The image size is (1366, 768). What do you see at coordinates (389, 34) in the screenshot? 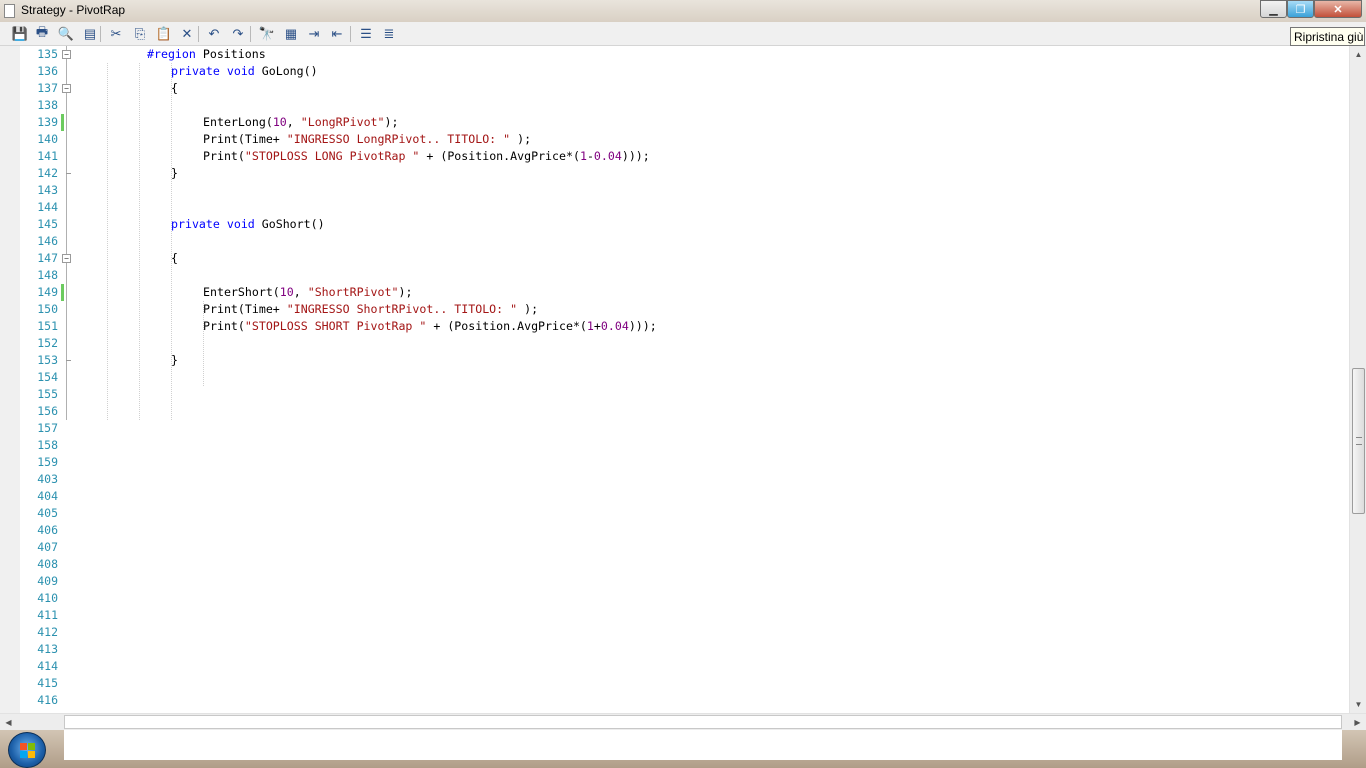
I see `uncomment-icon: ≣` at bounding box center [389, 34].